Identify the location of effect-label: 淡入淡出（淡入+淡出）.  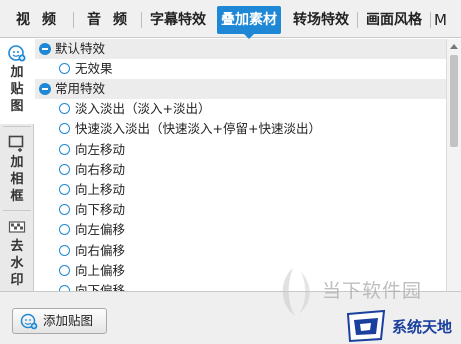
(143, 109).